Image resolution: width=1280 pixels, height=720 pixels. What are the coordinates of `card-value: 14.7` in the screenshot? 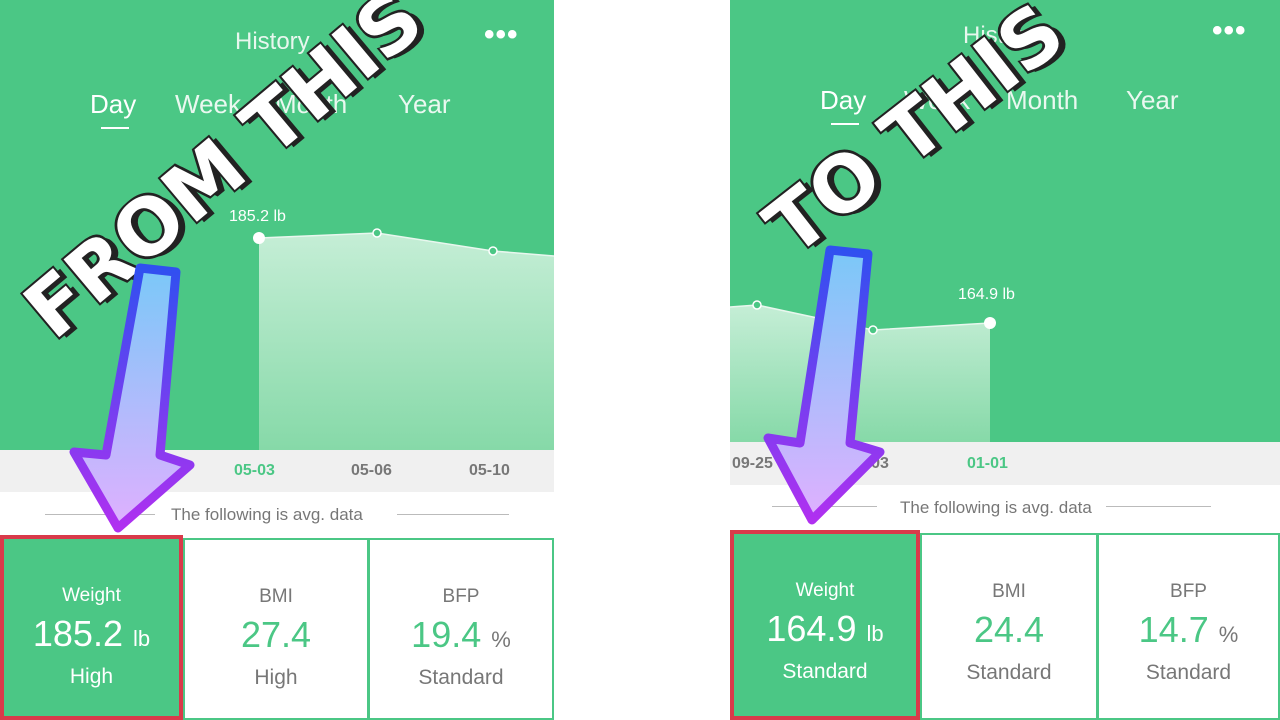 It's located at (1173, 629).